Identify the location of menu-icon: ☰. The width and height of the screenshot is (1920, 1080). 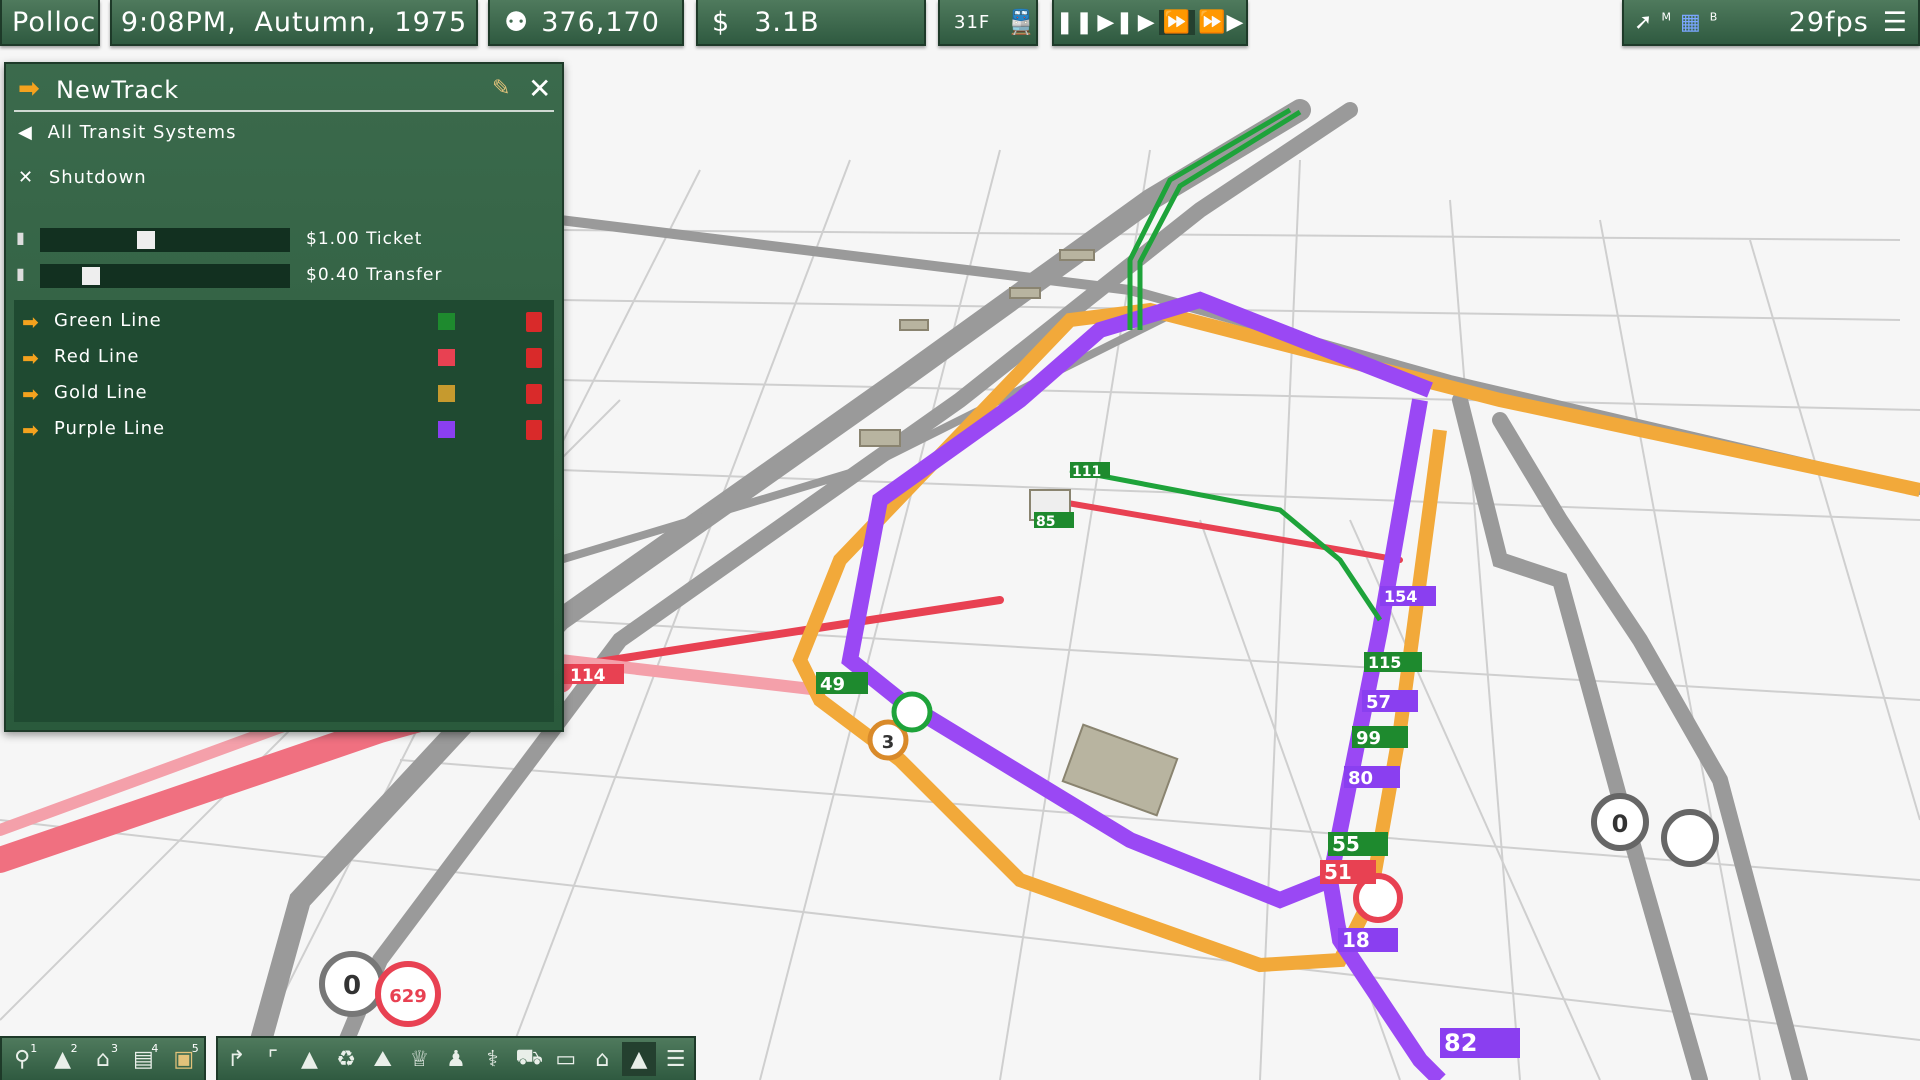
(1895, 22).